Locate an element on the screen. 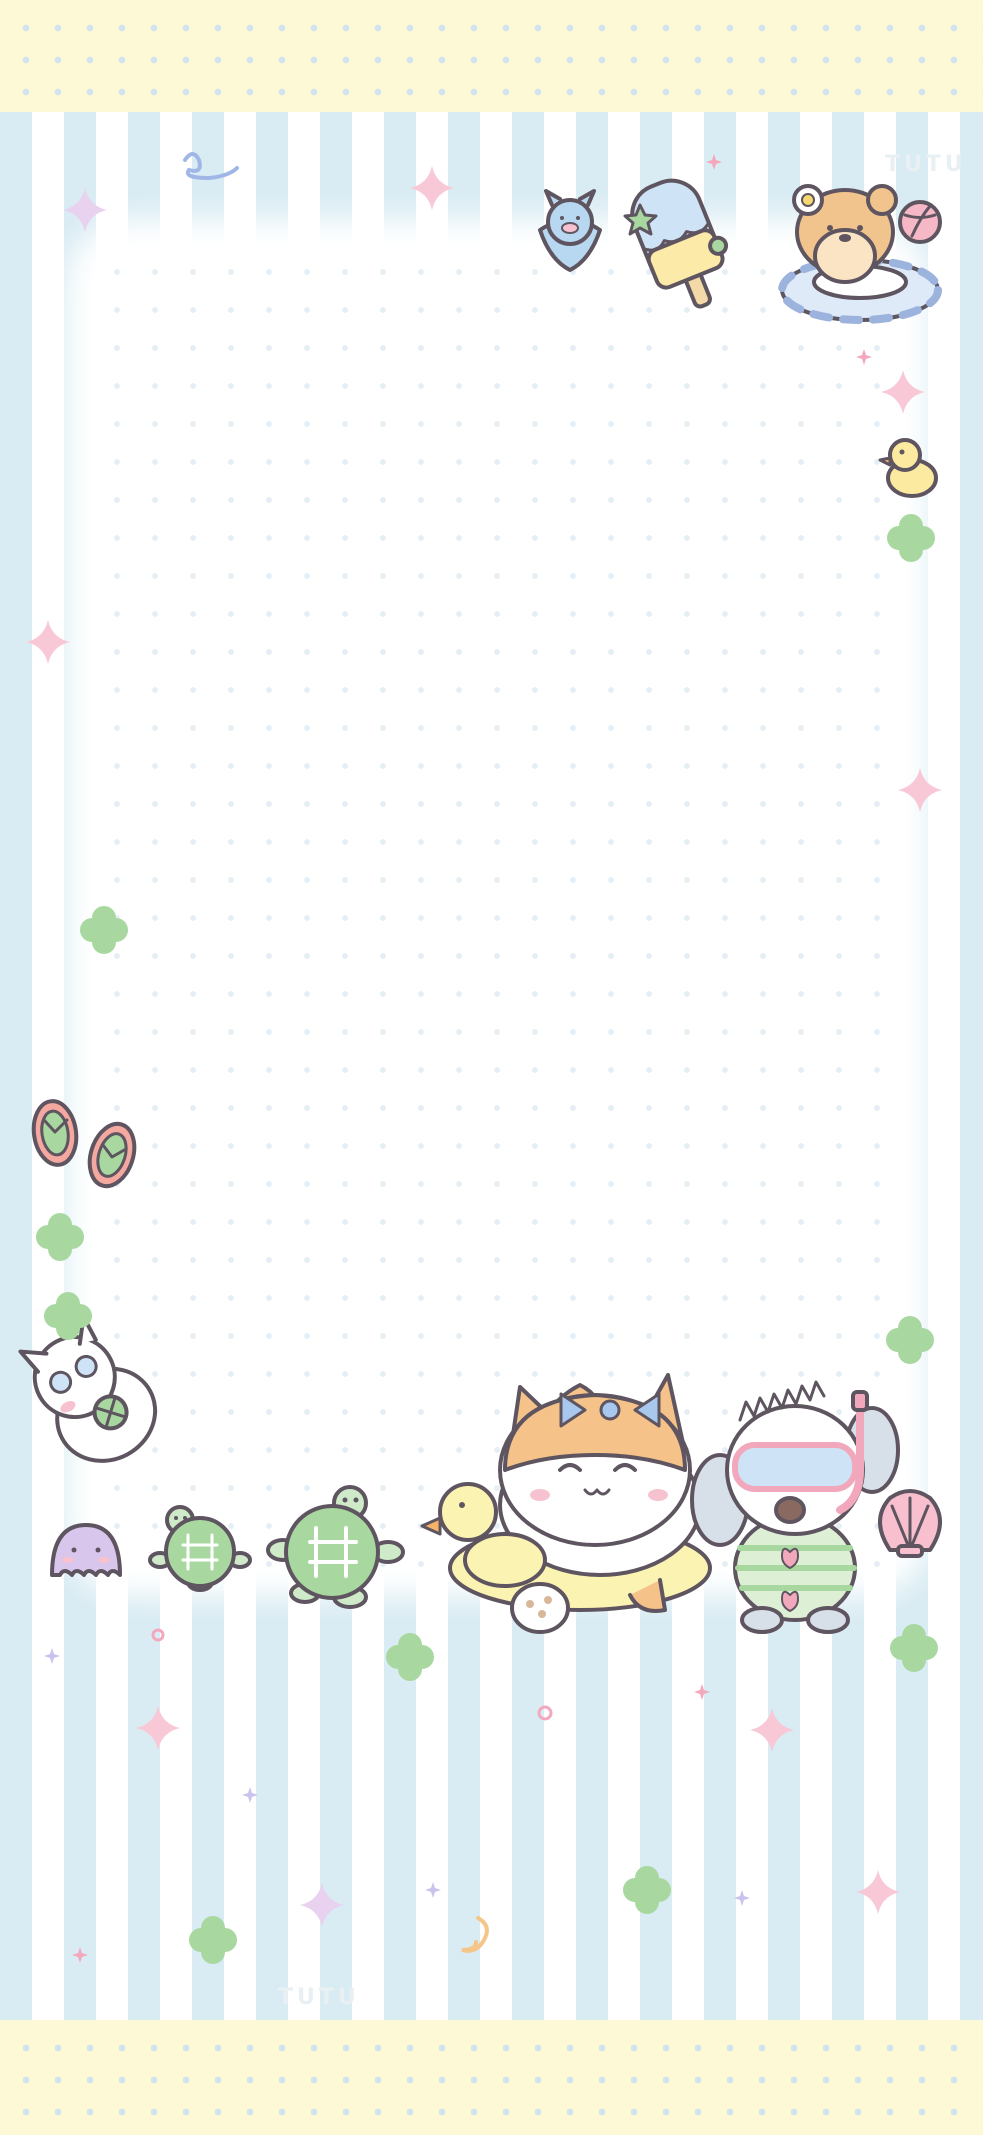  shell-icon is located at coordinates (910, 1523).